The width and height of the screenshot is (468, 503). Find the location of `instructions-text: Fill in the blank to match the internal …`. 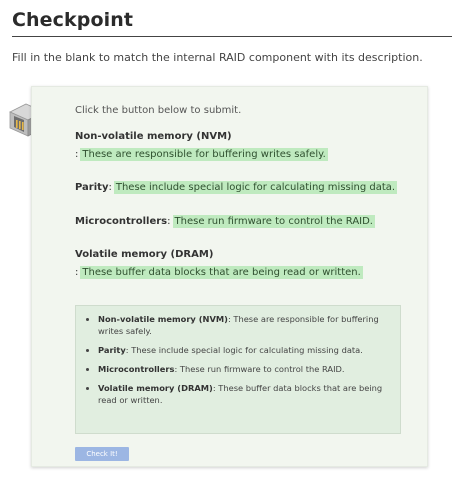

instructions-text: Fill in the blank to match the internal … is located at coordinates (217, 57).